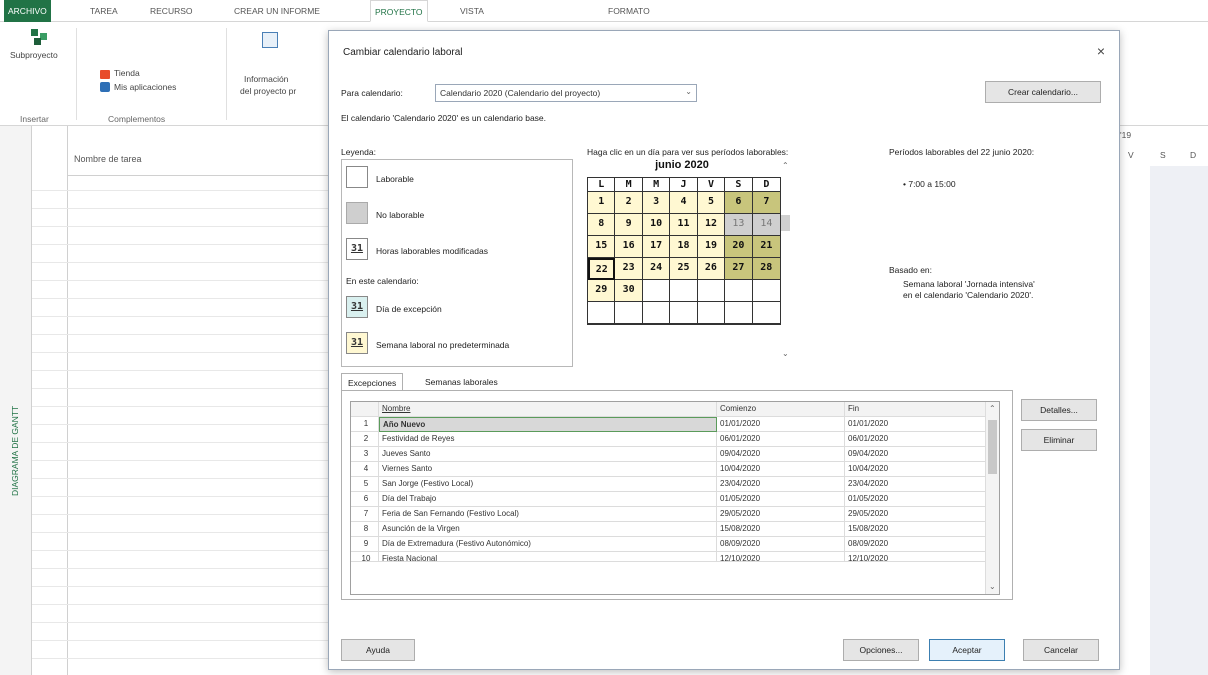 The image size is (1208, 675). Describe the element at coordinates (992, 447) in the screenshot. I see `exceptions-scroll-thumb` at that location.